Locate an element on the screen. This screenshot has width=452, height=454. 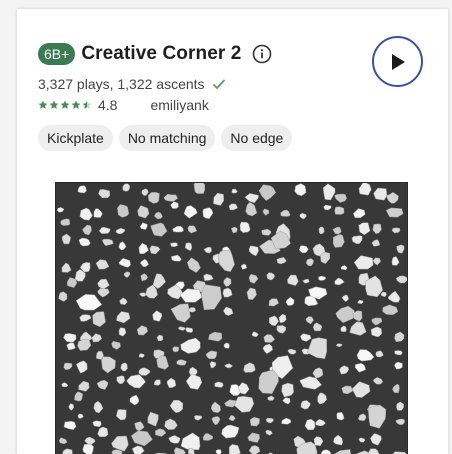
tag-kickplate: Kickplate is located at coordinates (75, 138).